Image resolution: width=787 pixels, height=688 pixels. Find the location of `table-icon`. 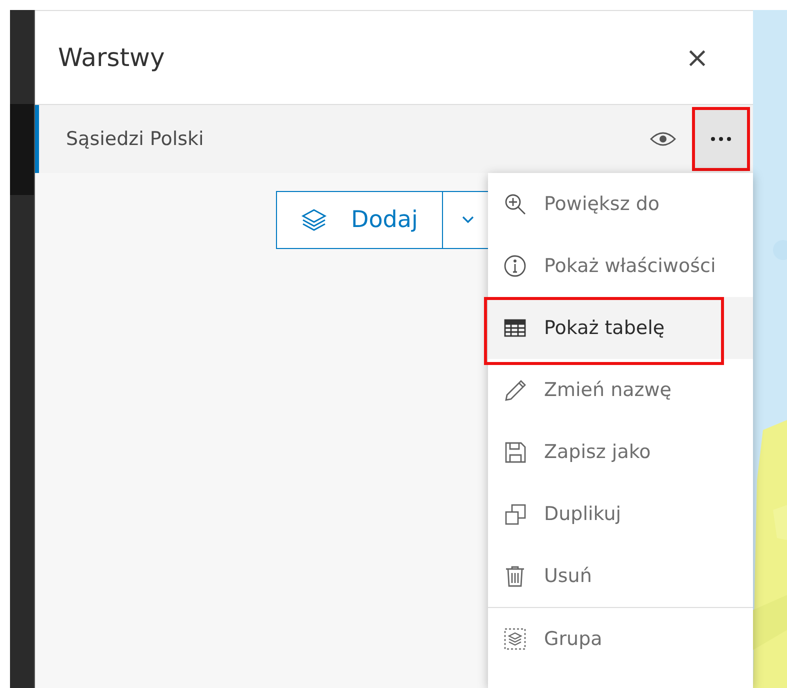

table-icon is located at coordinates (515, 328).